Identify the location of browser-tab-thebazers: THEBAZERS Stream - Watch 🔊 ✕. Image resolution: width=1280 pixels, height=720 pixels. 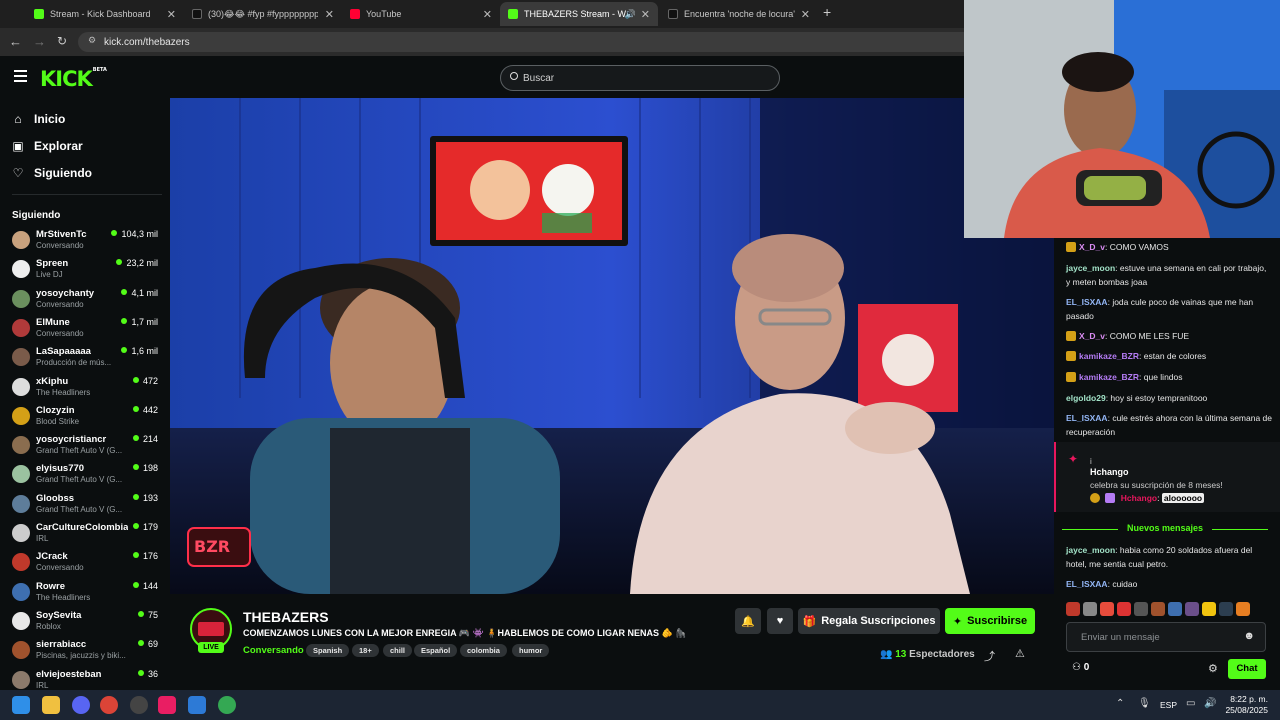
(579, 14).